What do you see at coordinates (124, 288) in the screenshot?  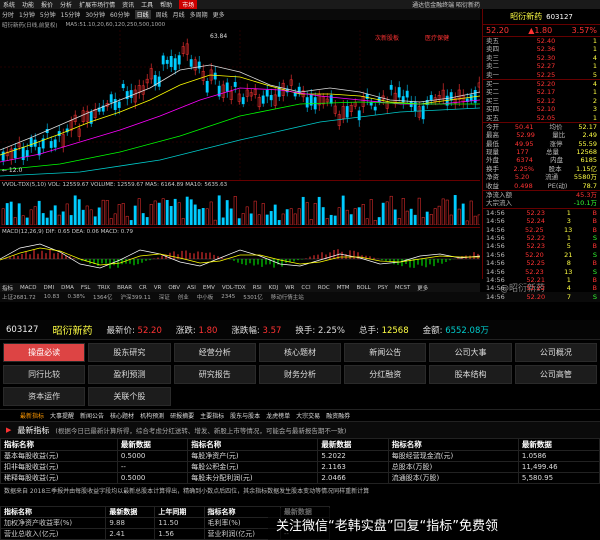 I see `indicator-tab: BRAR` at bounding box center [124, 288].